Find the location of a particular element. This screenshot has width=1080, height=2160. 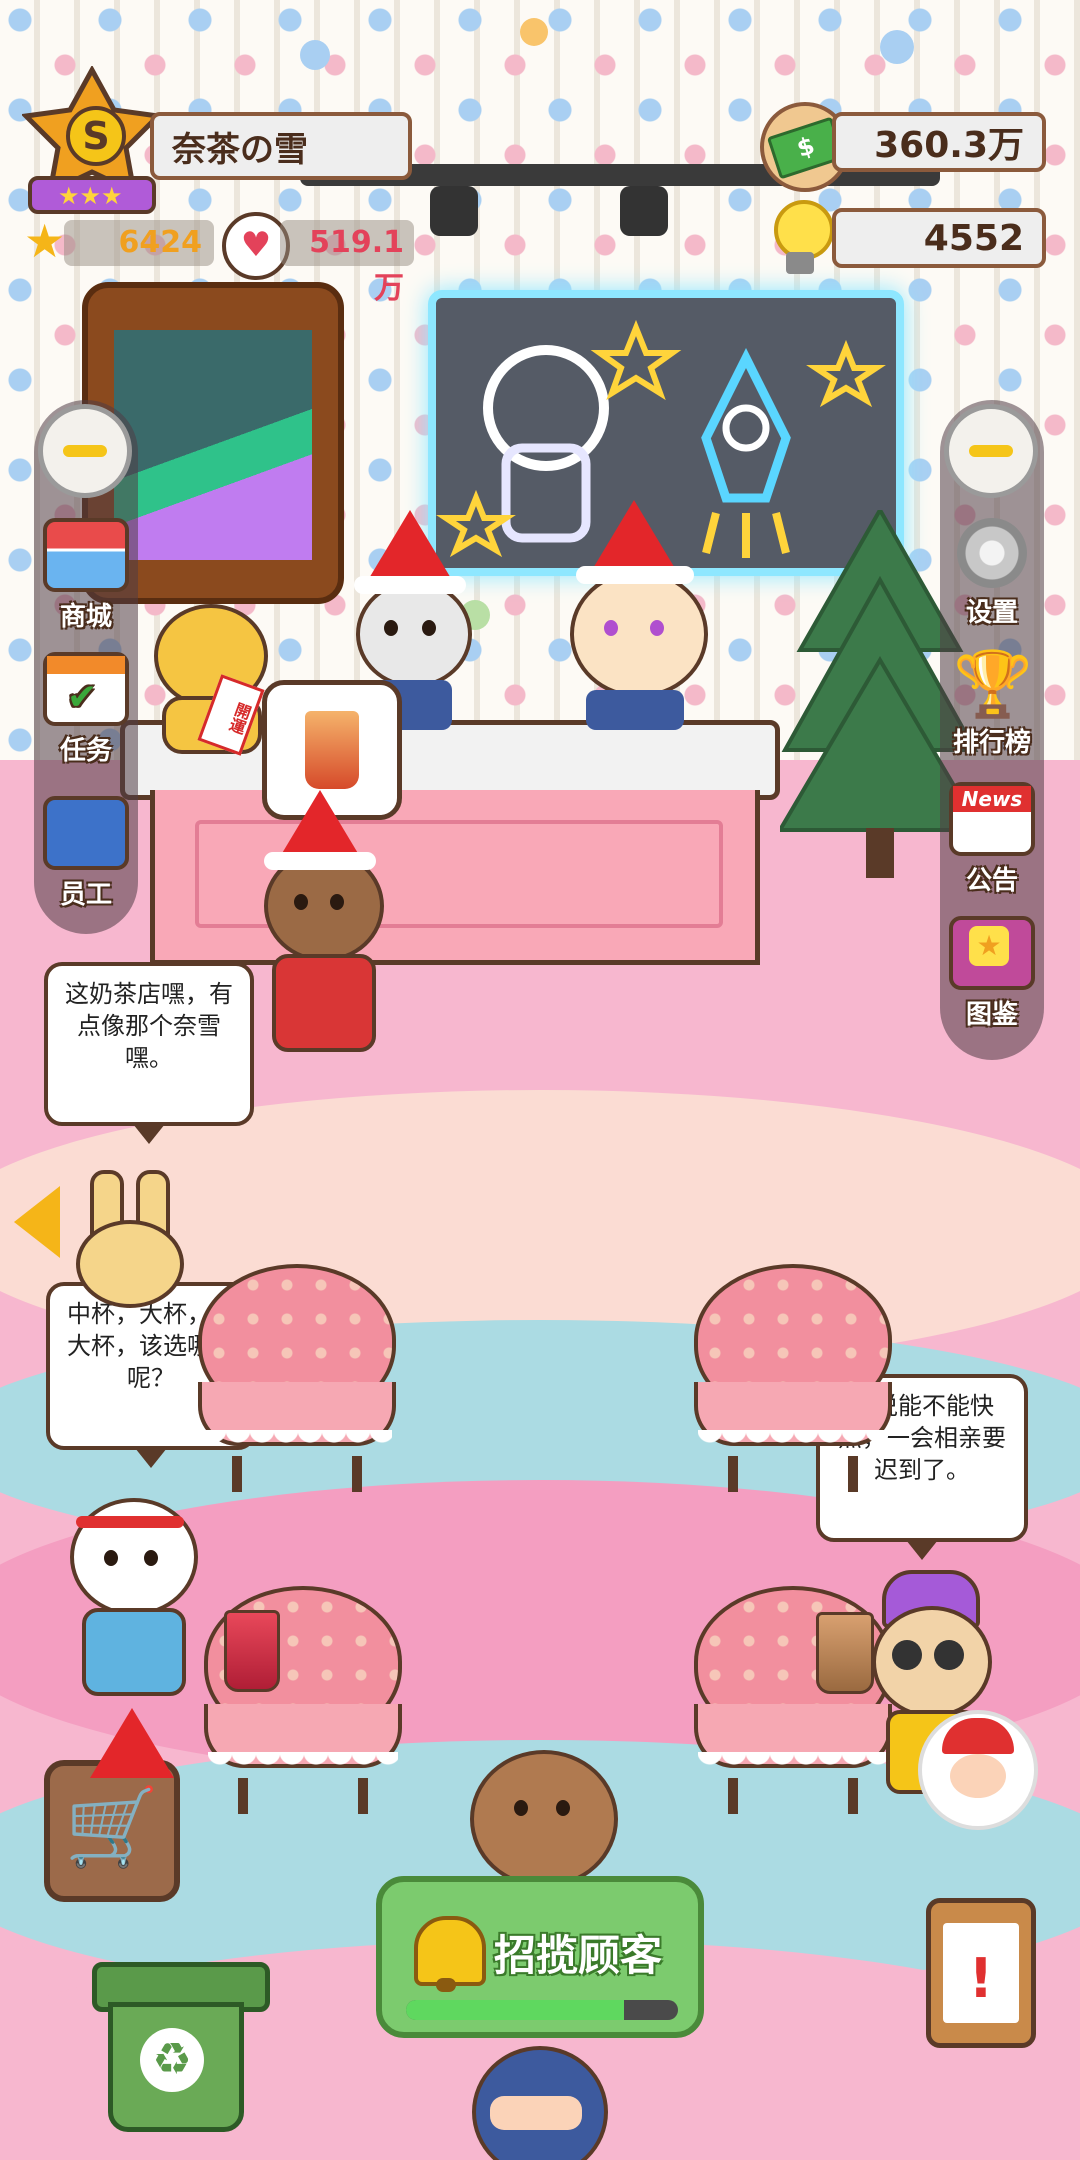

bell-icon is located at coordinates (446, 1952).